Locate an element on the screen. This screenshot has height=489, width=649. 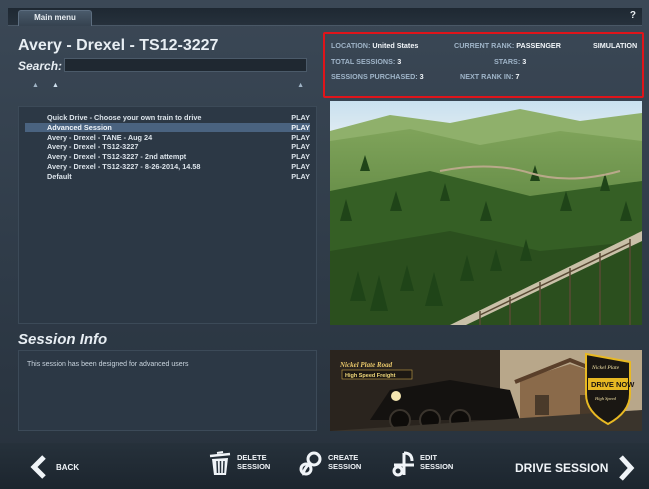
session-list-item: Avery - Drexel - TANE - Aug 24 PLAY is located at coordinates (167, 137).